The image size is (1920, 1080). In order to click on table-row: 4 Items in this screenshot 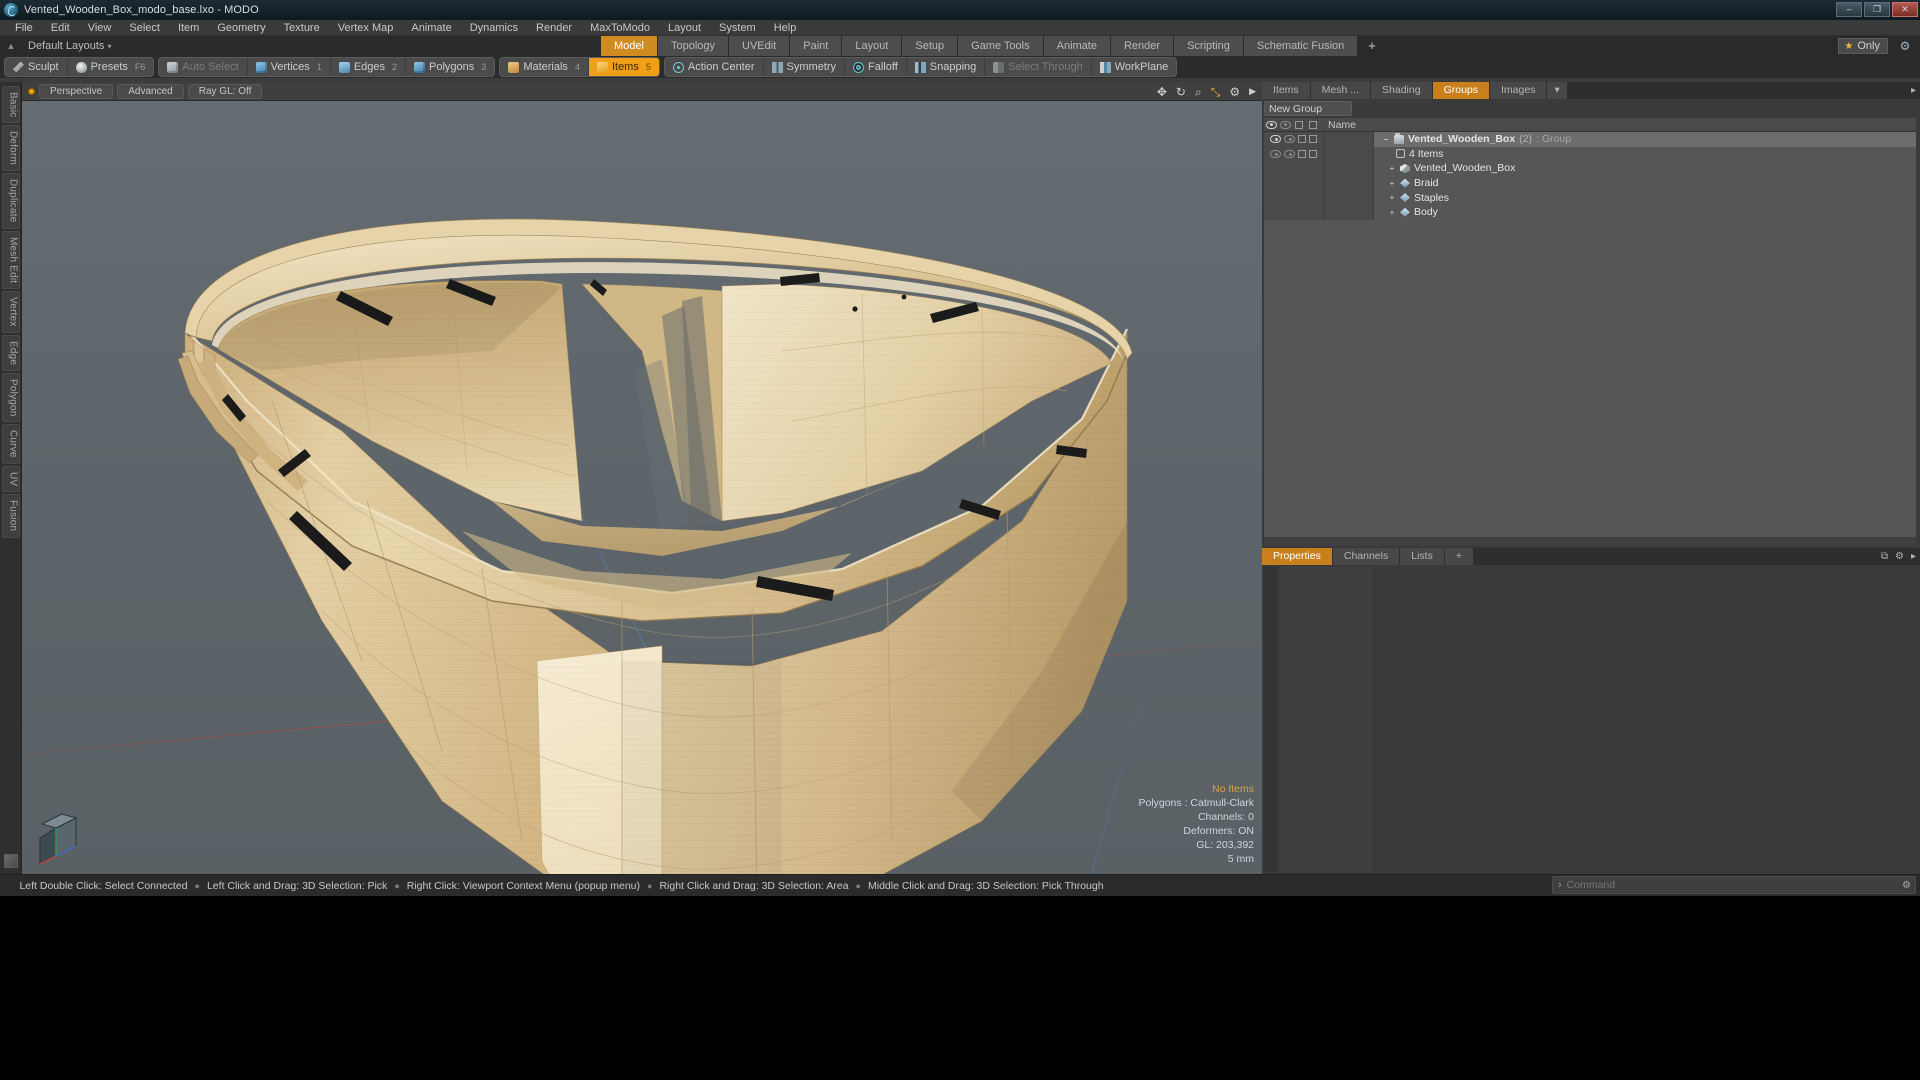, I will do `click(1590, 154)`.